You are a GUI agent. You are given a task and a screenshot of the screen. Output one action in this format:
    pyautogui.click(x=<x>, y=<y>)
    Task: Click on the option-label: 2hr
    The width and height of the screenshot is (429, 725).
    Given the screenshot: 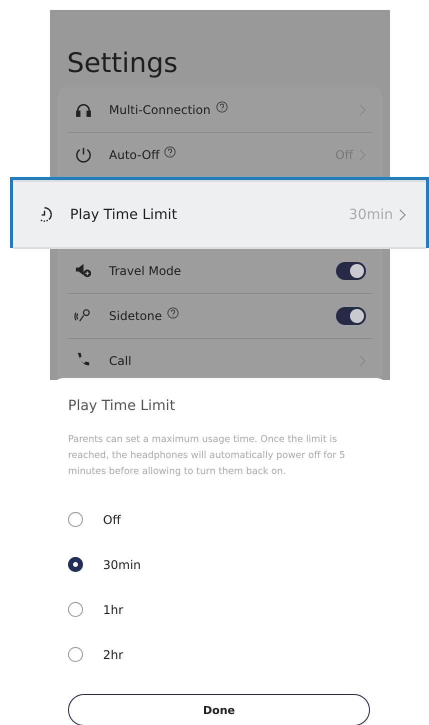 What is the action you would take?
    pyautogui.click(x=113, y=655)
    